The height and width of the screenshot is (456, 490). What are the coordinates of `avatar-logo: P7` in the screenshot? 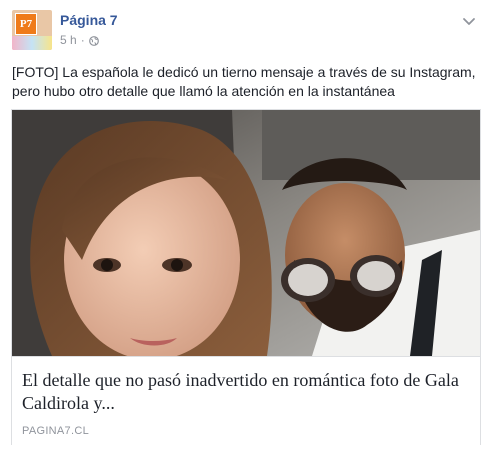 It's located at (26, 24).